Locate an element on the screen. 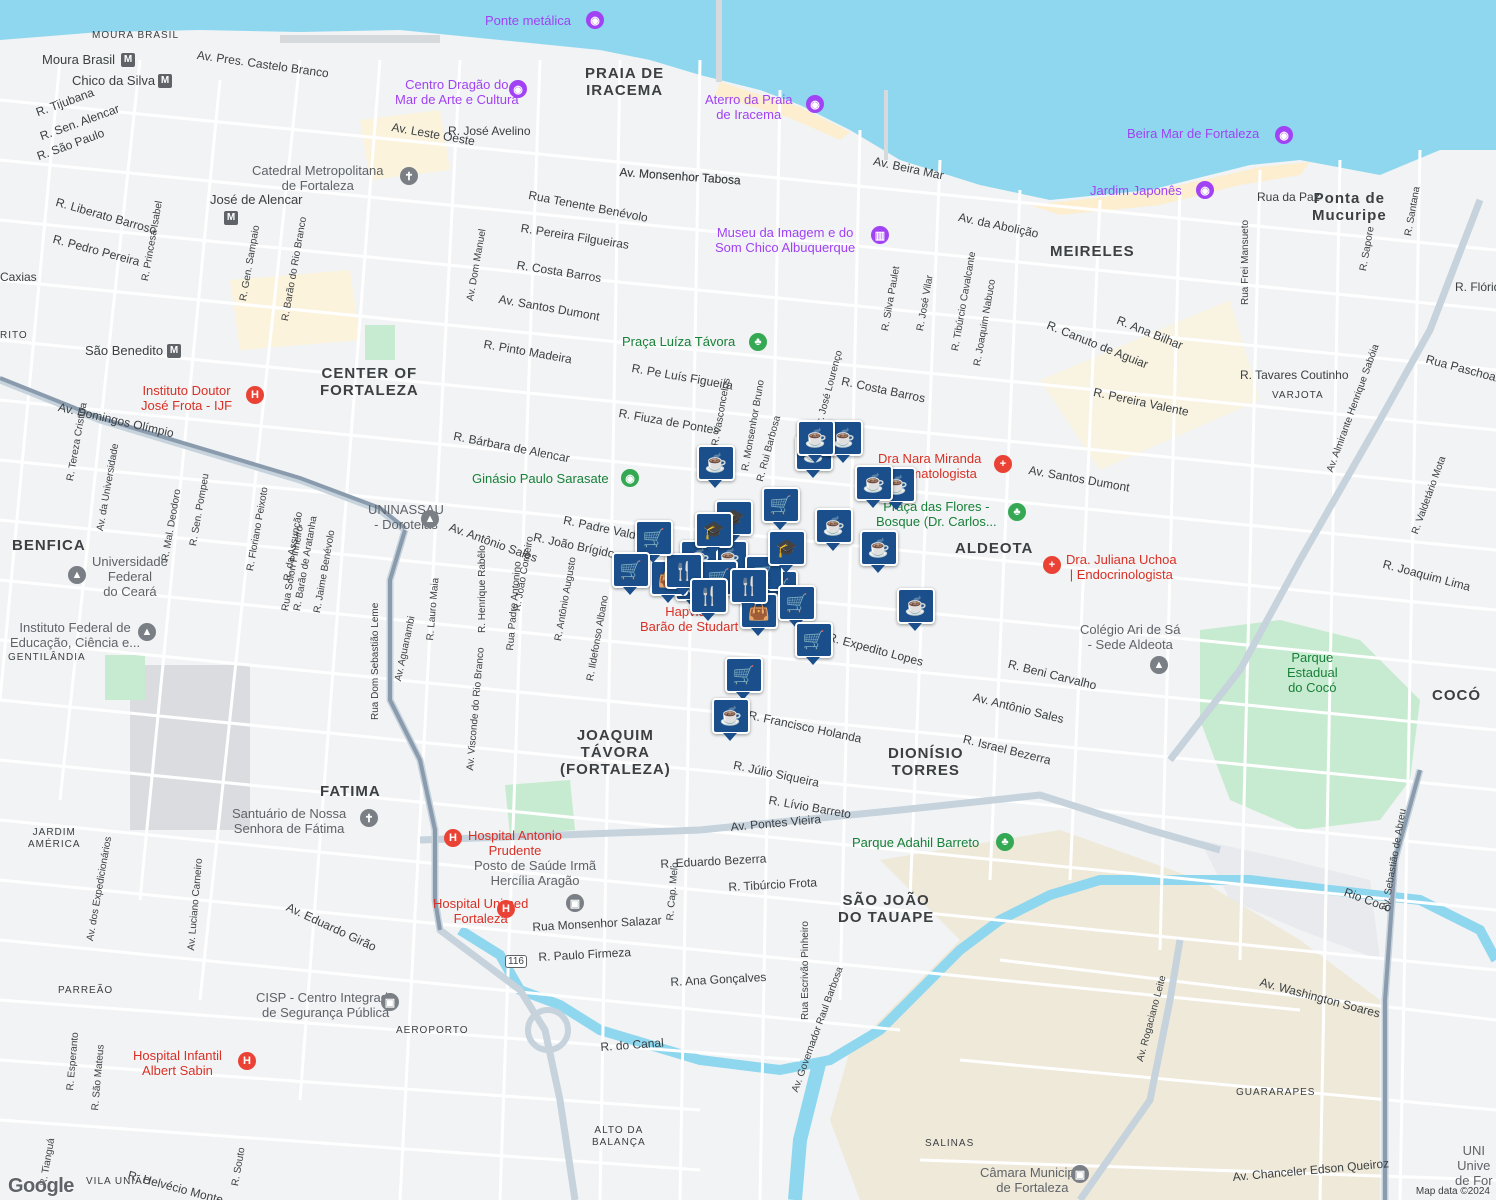 The height and width of the screenshot is (1200, 1496). stadium-icon: ◉ is located at coordinates (630, 478).